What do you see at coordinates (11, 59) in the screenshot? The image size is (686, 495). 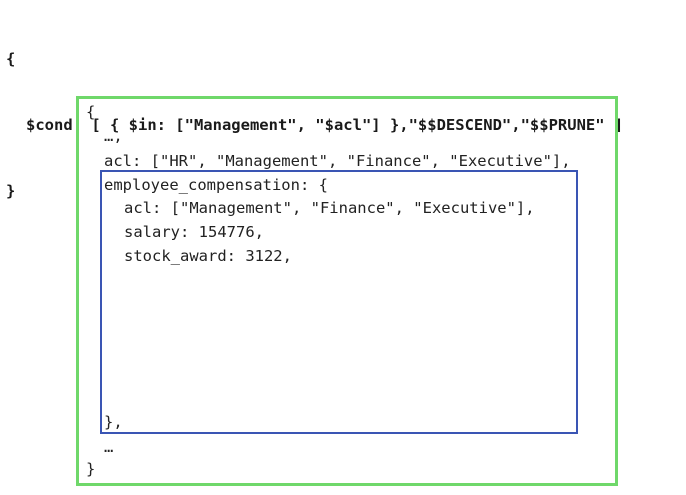 I see `query-open-brace: {` at bounding box center [11, 59].